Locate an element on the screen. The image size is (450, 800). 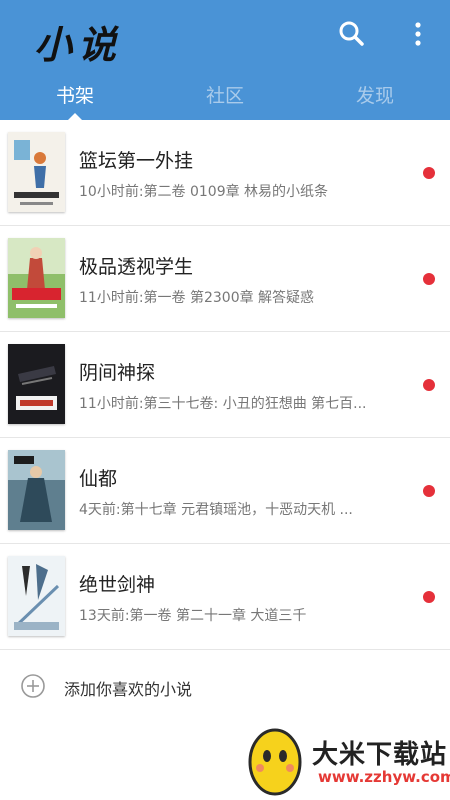
book-item: 篮坛第一外挂 10小时前:第二卷 0109章 林易的小纸条 is located at coordinates (225, 173).